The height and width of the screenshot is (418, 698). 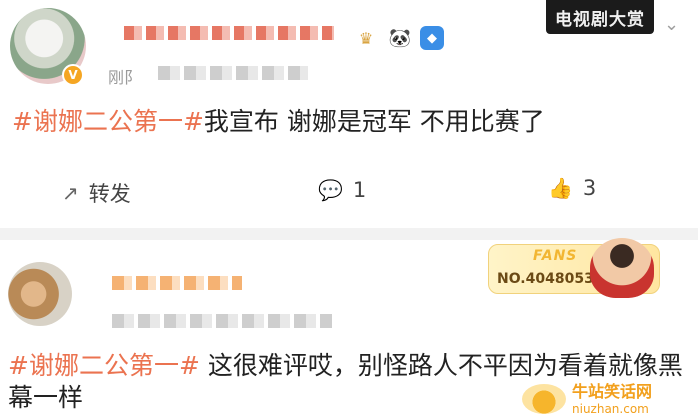 What do you see at coordinates (544, 399) in the screenshot?
I see `watermark-logo-icon` at bounding box center [544, 399].